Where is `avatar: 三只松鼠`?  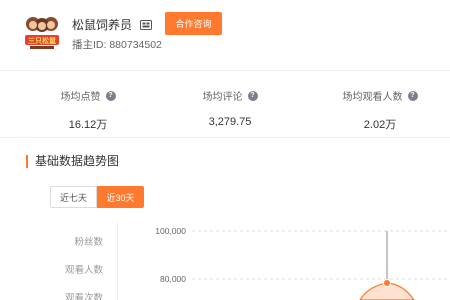
avatar: 三只松鼠 is located at coordinates (42, 32).